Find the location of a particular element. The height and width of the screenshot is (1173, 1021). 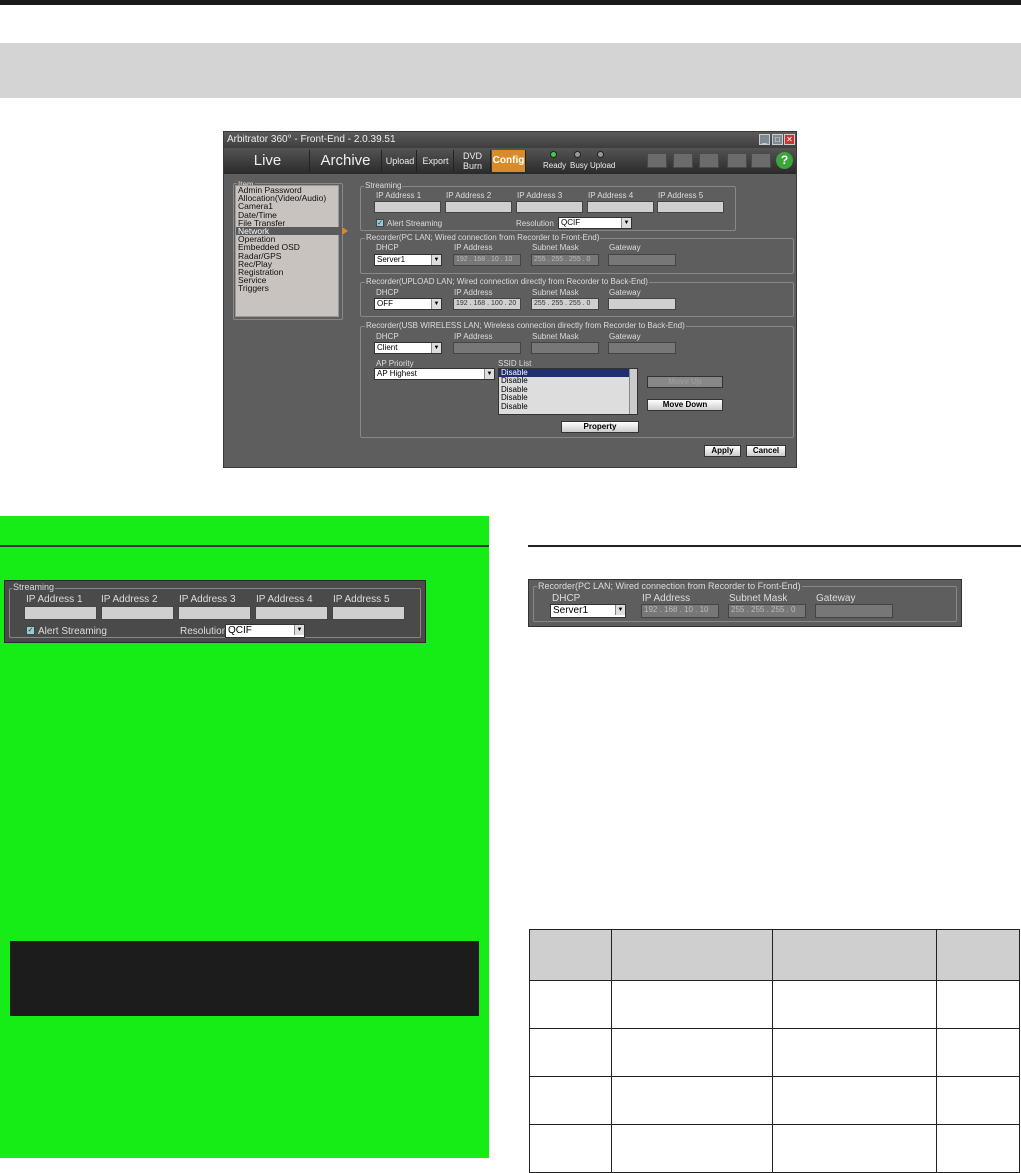

property-button: Property is located at coordinates (600, 427).